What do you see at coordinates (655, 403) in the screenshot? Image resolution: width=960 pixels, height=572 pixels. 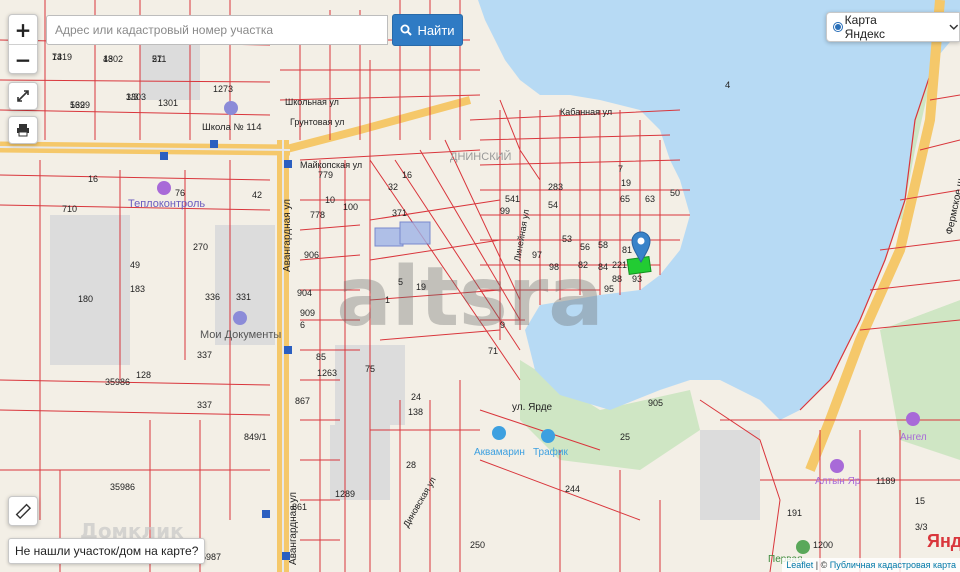 I see `parcel-number: 905` at bounding box center [655, 403].